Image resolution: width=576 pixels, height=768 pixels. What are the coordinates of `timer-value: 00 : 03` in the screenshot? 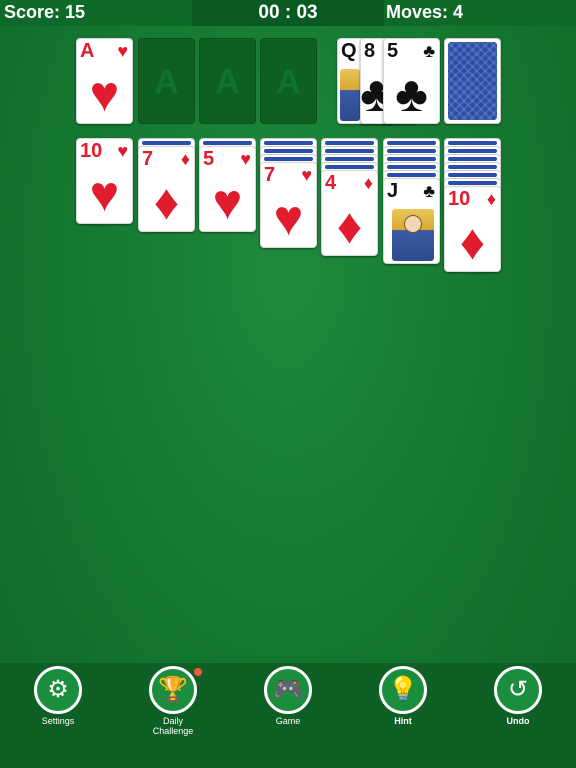 It's located at (288, 12).